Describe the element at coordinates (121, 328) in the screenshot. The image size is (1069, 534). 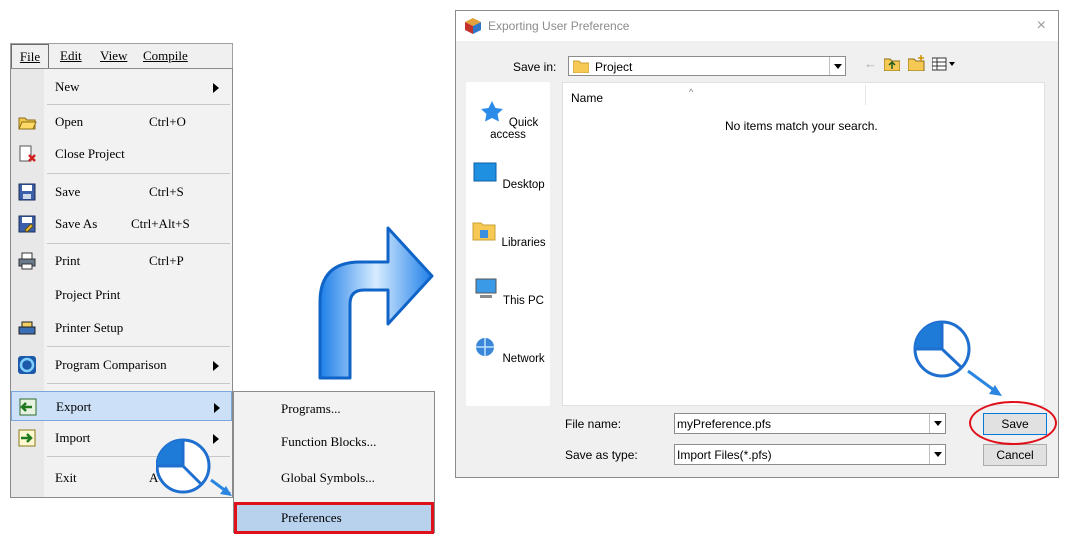
I see `menu-item-printer-setup: Printer Setup` at that location.